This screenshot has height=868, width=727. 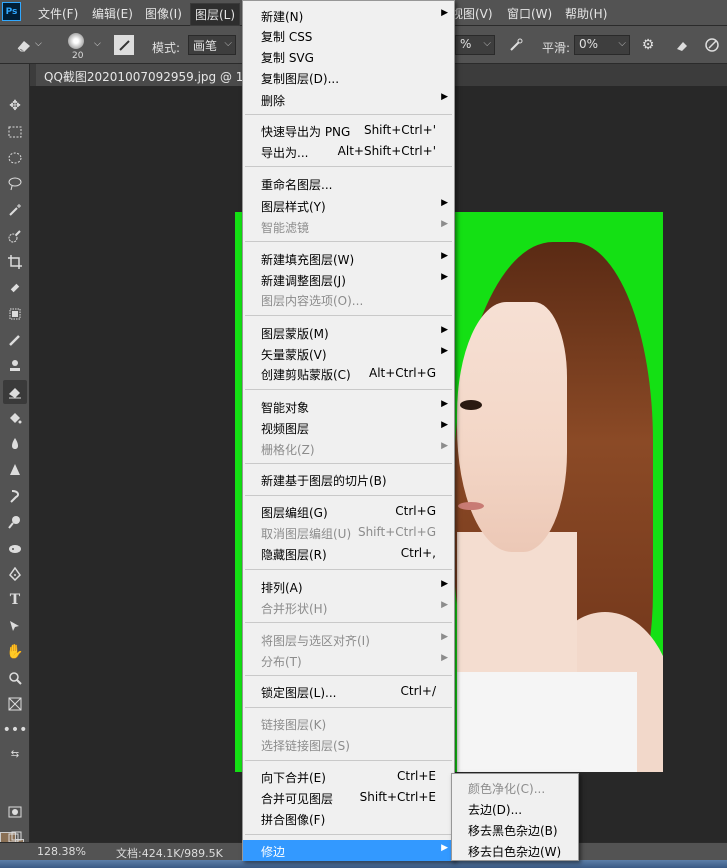 What do you see at coordinates (15, 418) in the screenshot?
I see `paint-bucket-tool-icon` at bounding box center [15, 418].